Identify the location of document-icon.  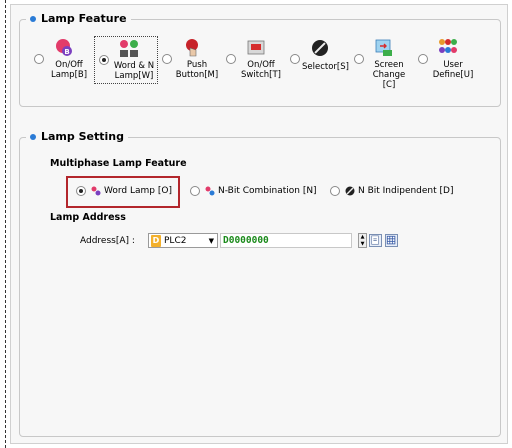
(375, 240).